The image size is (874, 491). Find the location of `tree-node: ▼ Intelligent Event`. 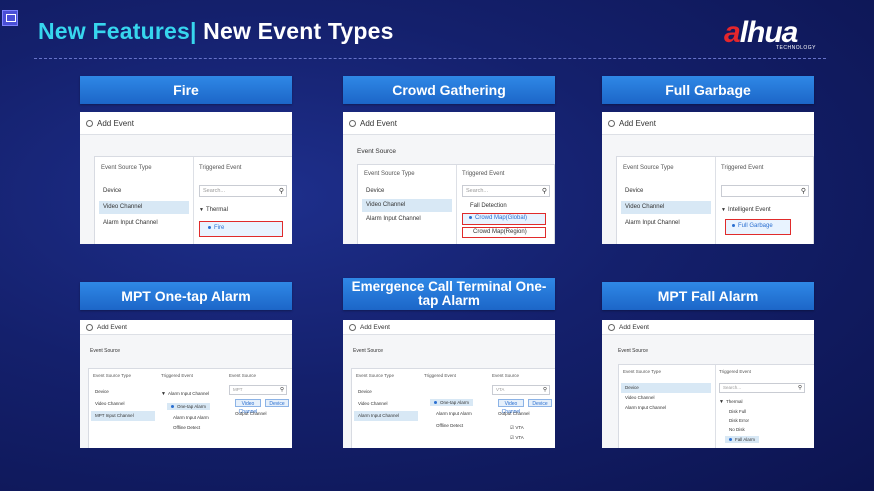

tree-node: ▼ Intelligent Event is located at coordinates (746, 210).